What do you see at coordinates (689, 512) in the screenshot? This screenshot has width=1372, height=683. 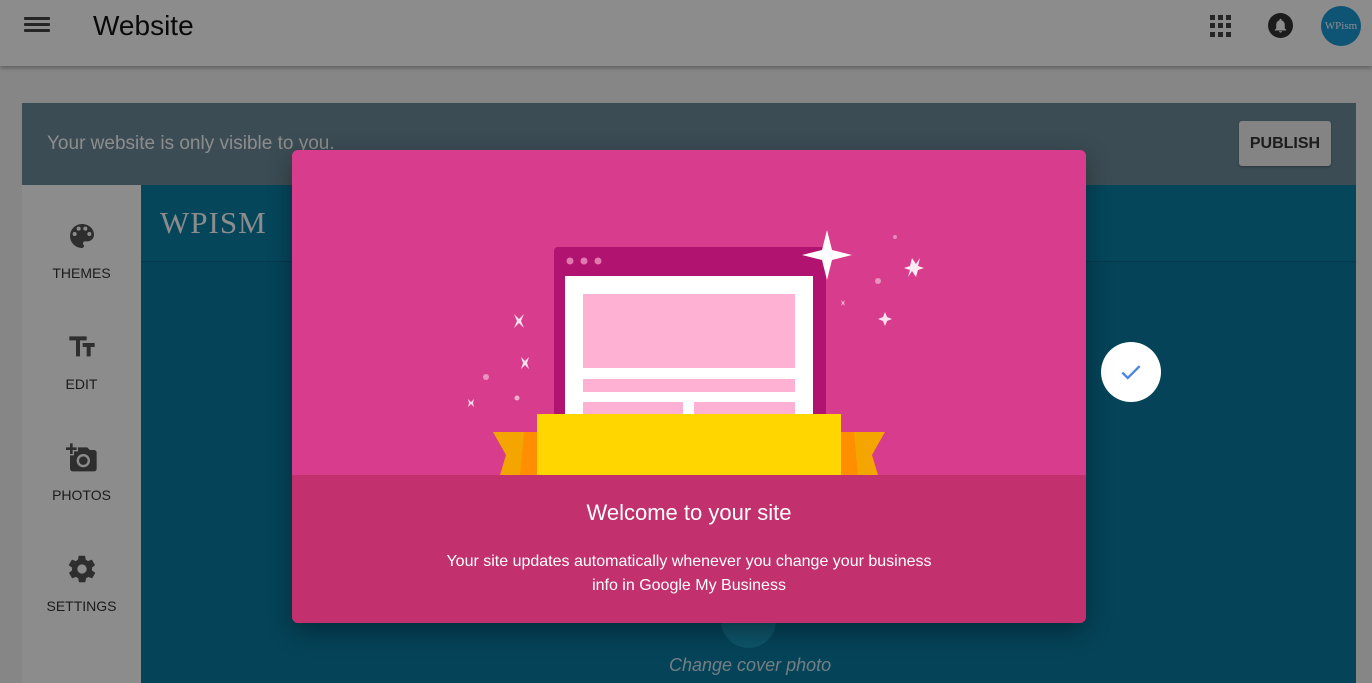 I see `dialog-title: Welcome to your site` at bounding box center [689, 512].